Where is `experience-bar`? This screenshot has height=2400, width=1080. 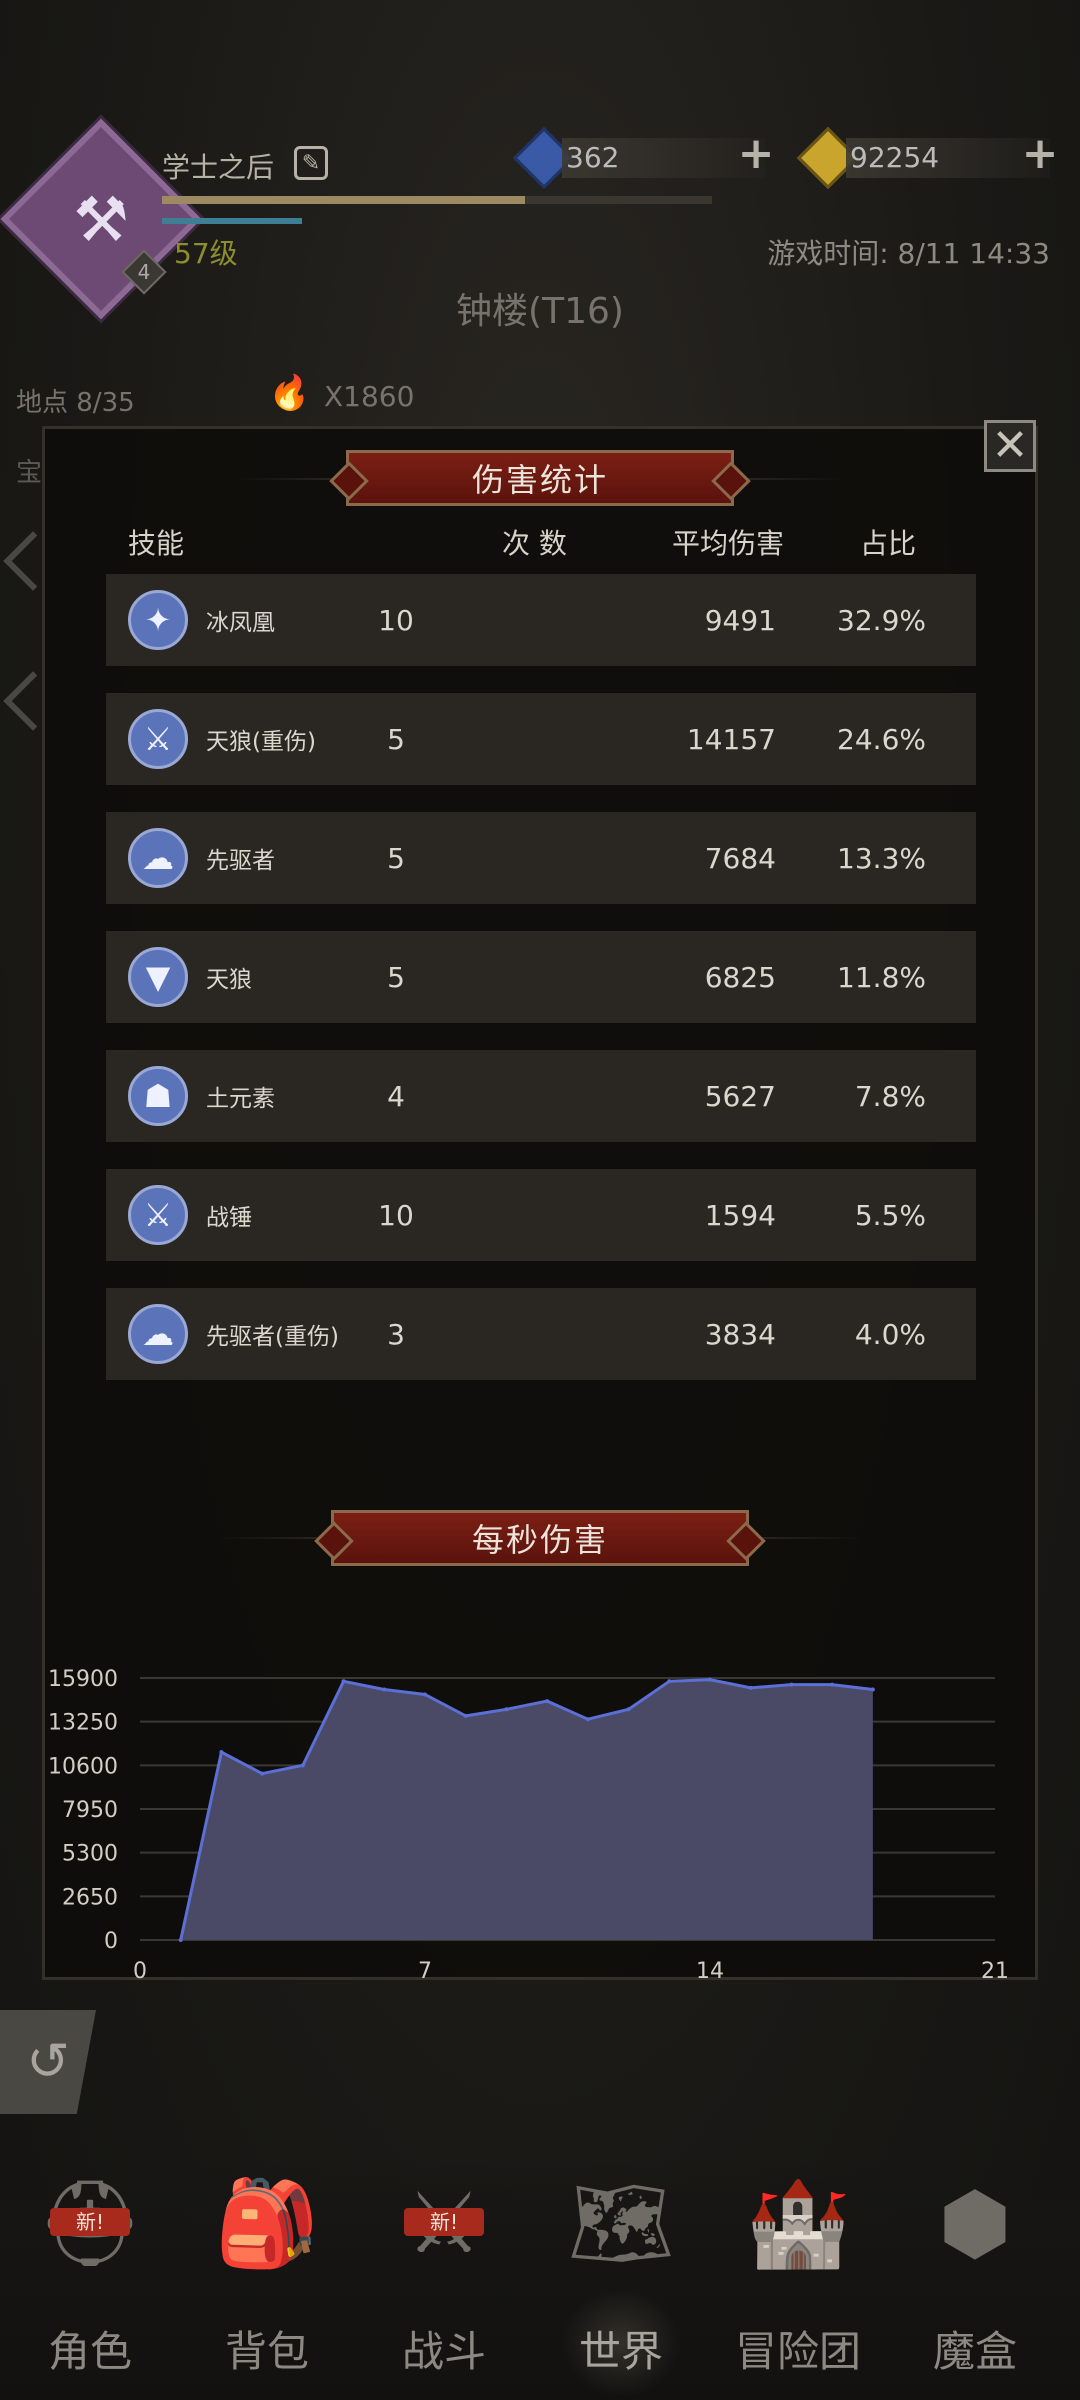 experience-bar is located at coordinates (437, 200).